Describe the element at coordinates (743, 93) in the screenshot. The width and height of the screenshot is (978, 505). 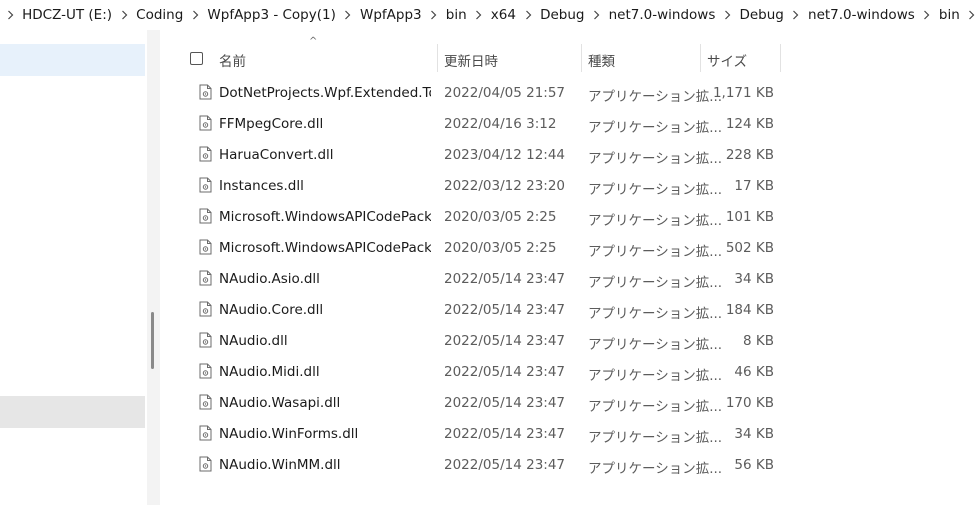
I see `file-size: 1,171 KB` at that location.